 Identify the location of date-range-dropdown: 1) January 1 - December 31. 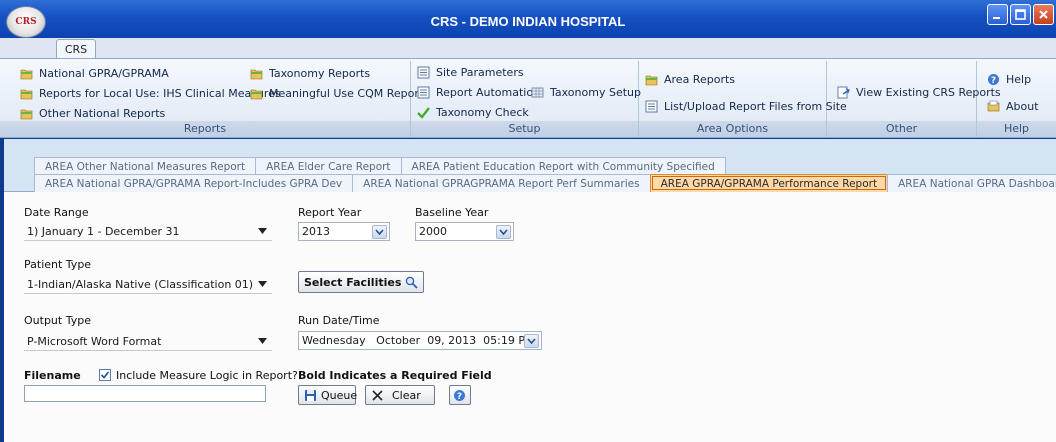
(148, 231).